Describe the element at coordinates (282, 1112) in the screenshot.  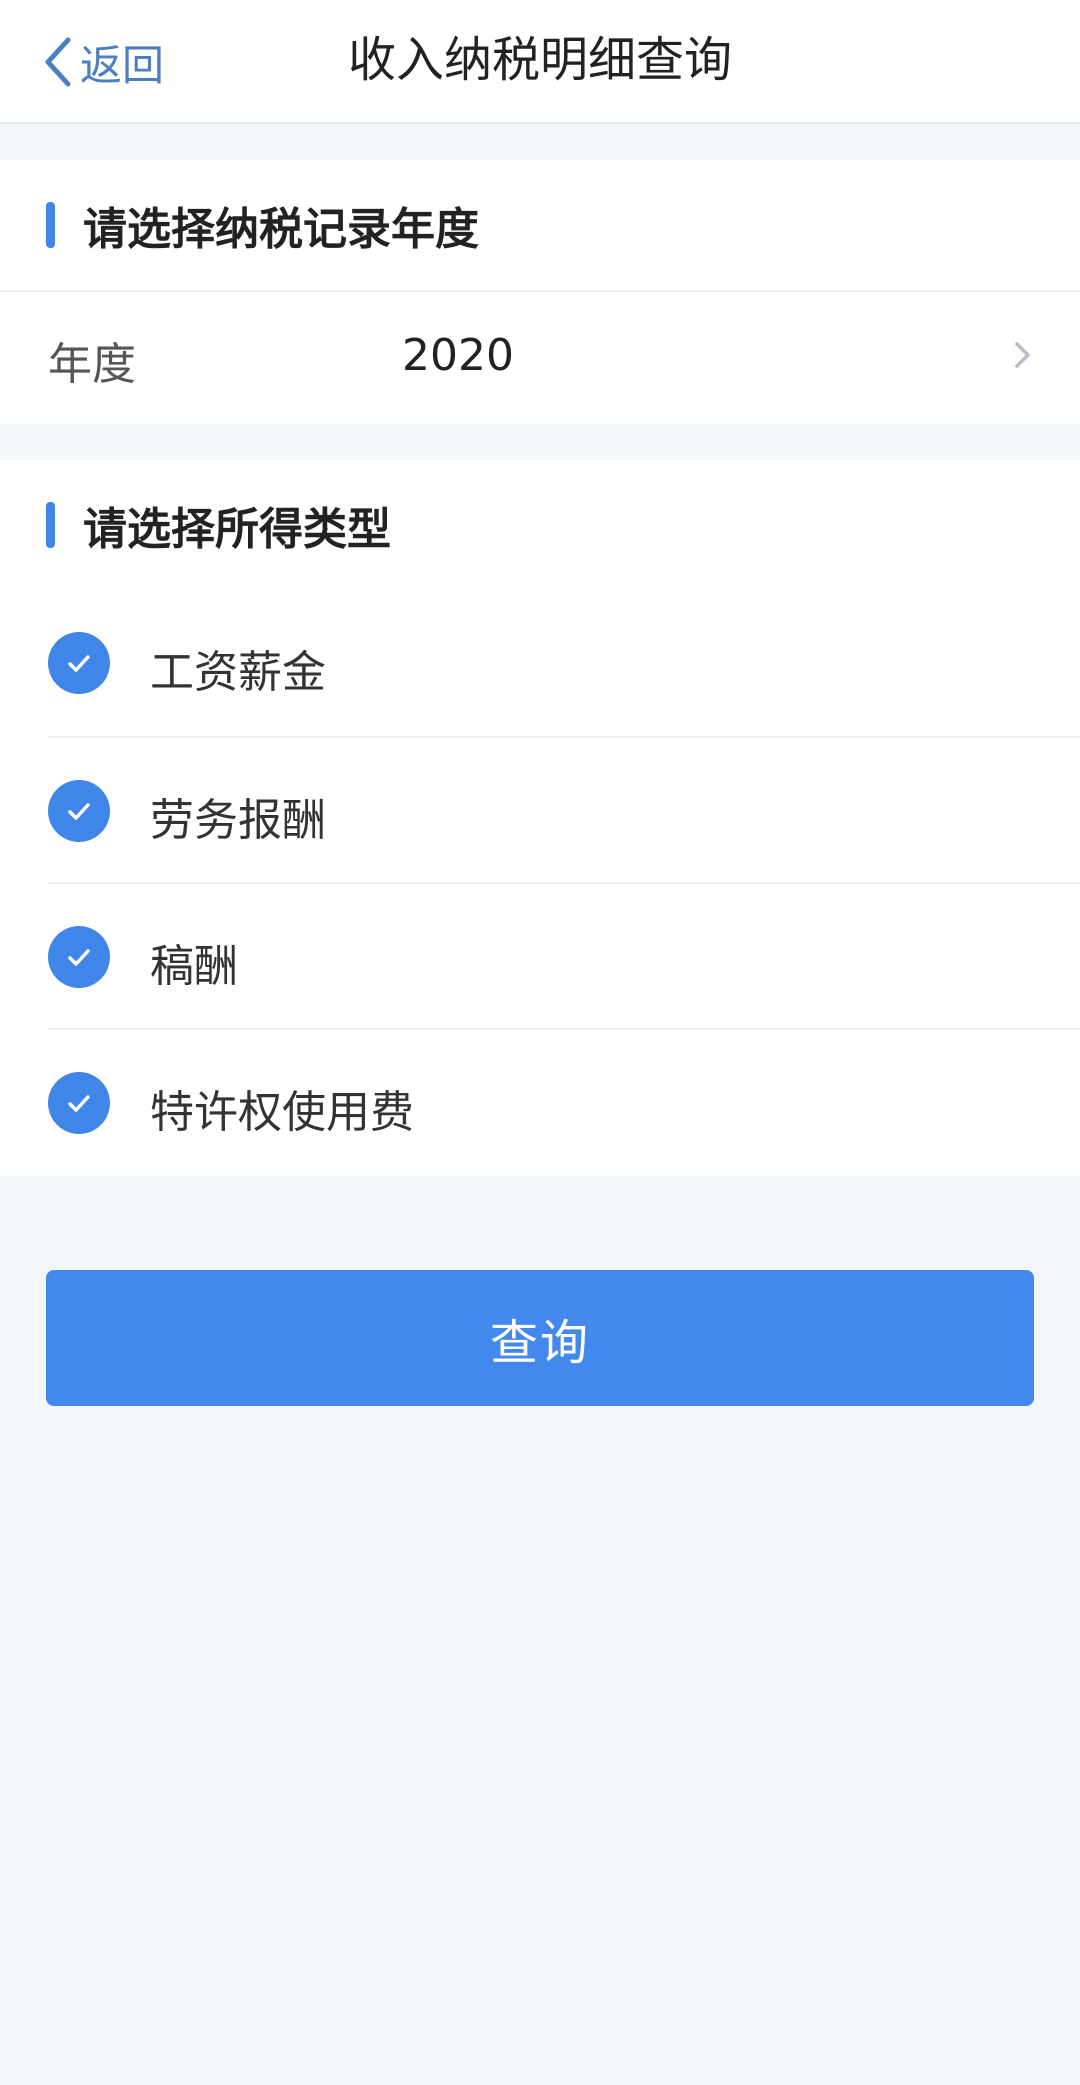
I see `option-label: 特许权使用费` at that location.